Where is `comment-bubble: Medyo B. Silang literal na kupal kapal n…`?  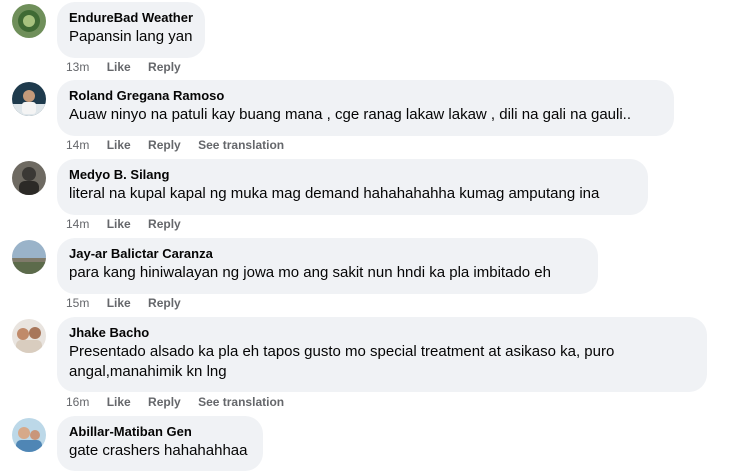
comment-bubble: Medyo B. Silang literal na kupal kapal n… is located at coordinates (352, 187).